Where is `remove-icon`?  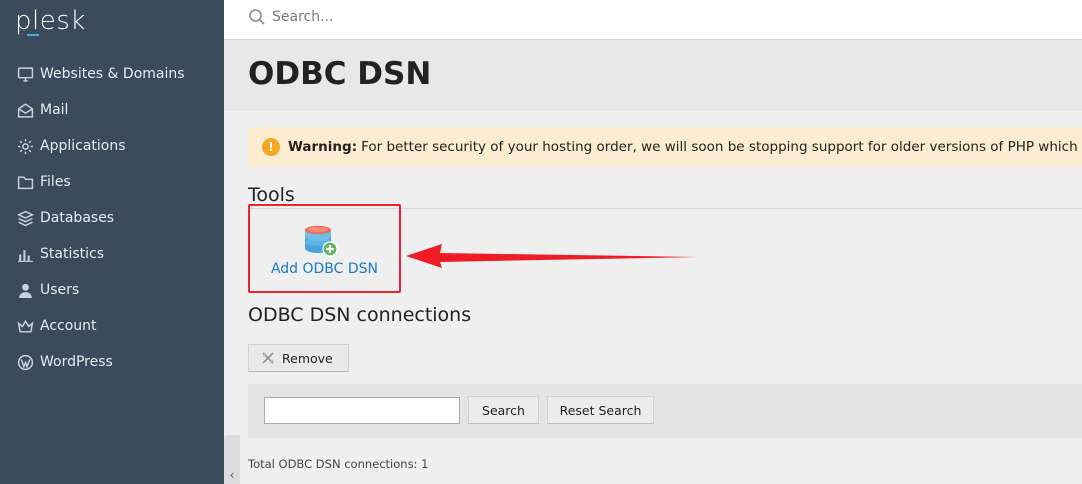 remove-icon is located at coordinates (268, 358).